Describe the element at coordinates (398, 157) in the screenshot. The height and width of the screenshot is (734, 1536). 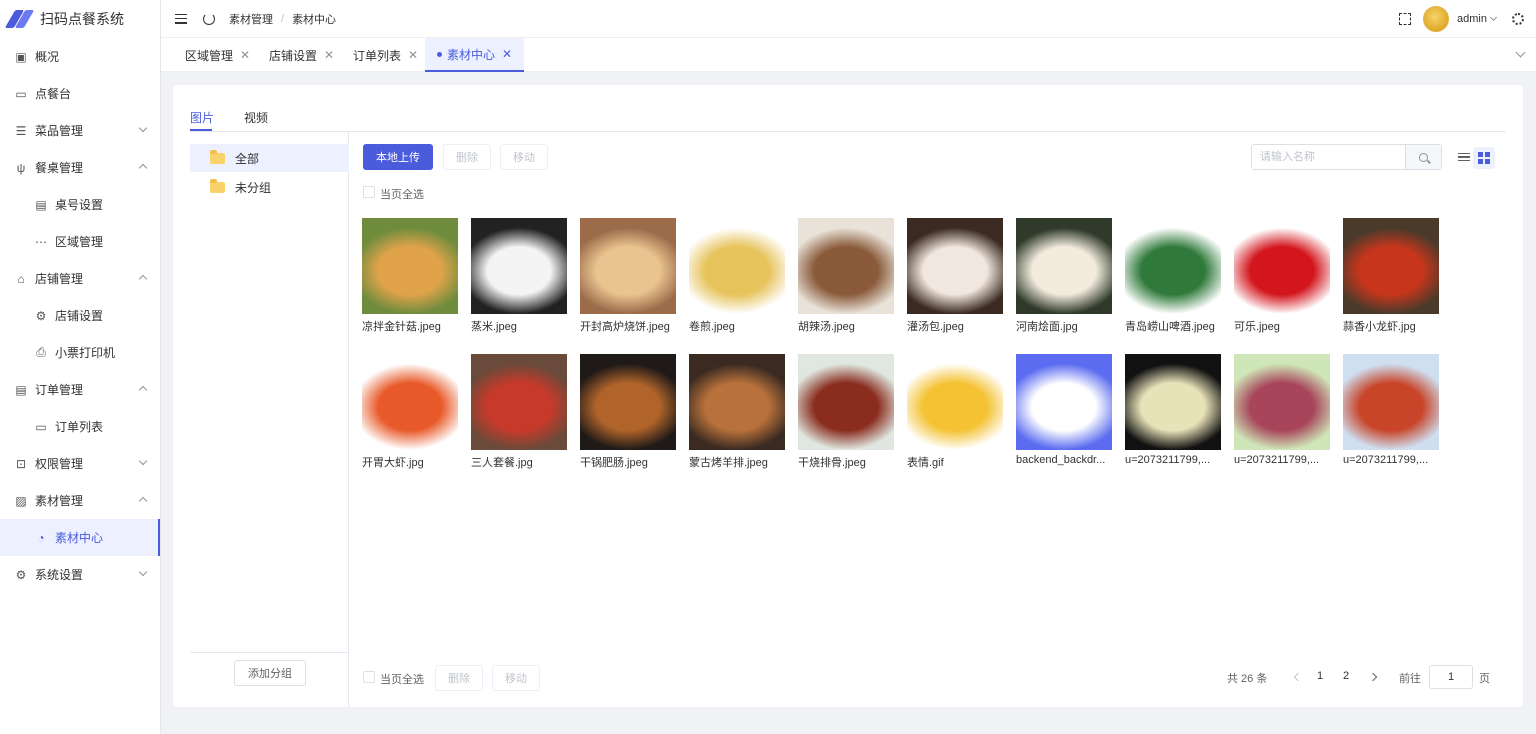
I see `upload-button: 本地上传` at that location.